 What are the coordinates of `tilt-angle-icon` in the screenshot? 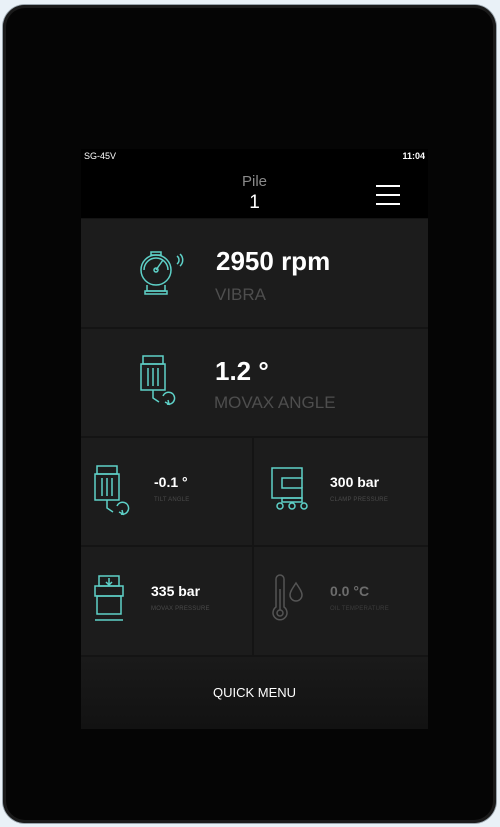 It's located at (112, 490).